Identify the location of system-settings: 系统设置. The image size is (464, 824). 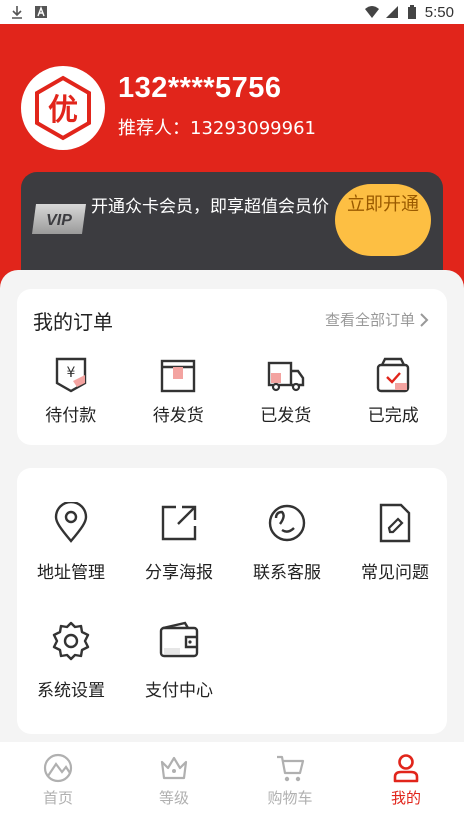
(71, 660).